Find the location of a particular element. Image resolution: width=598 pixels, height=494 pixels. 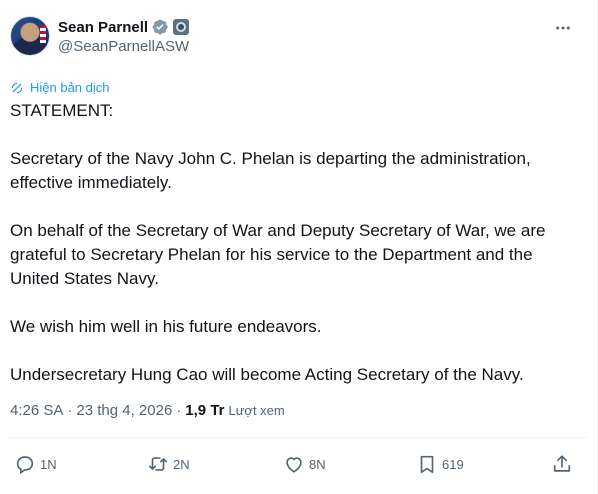

translate-icon is located at coordinates (17, 87).